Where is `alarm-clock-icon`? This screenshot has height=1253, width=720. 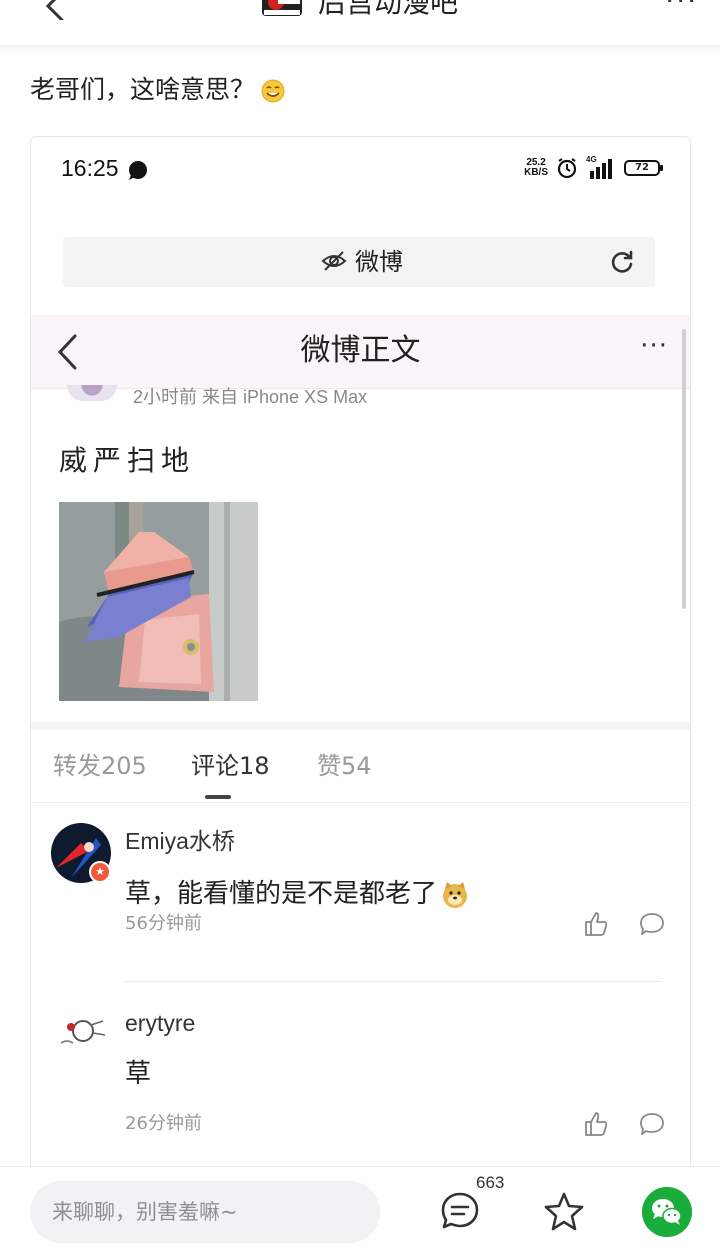
alarm-clock-icon is located at coordinates (567, 168).